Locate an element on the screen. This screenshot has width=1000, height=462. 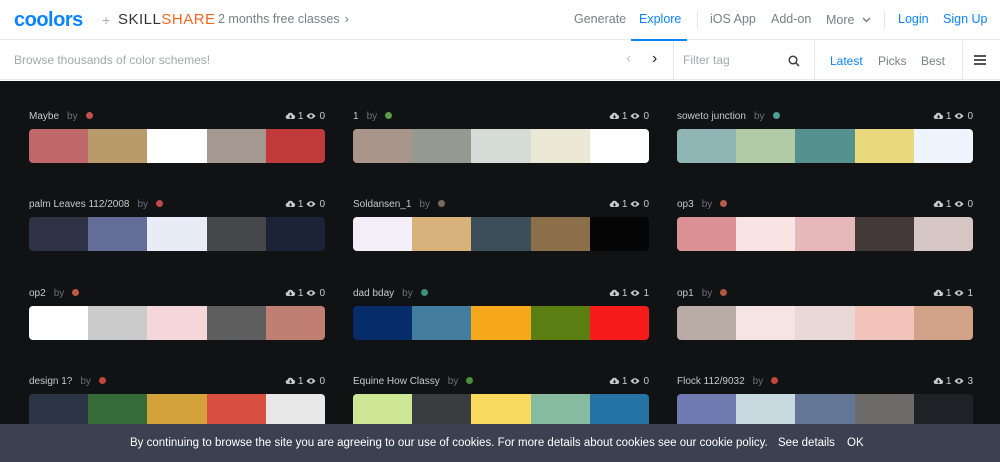
palette-card: op3 by 1 0 is located at coordinates (825, 233).